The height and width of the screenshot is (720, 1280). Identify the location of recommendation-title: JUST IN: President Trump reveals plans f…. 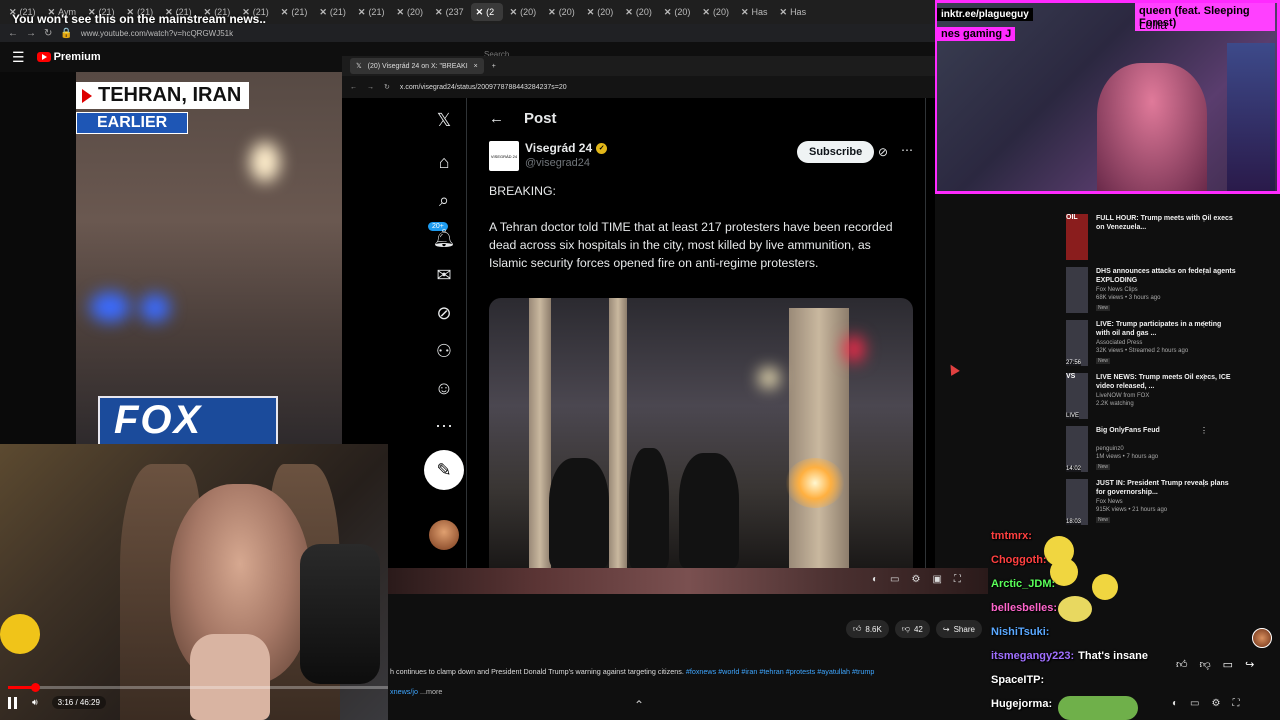
(1166, 488).